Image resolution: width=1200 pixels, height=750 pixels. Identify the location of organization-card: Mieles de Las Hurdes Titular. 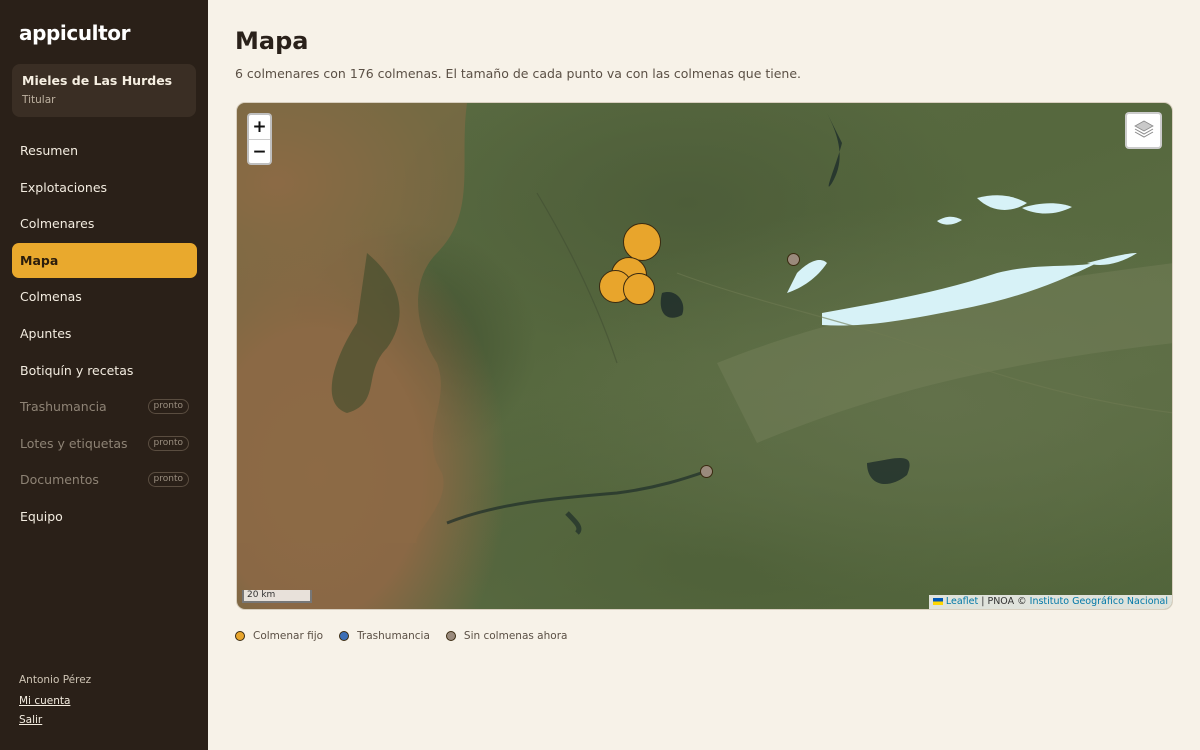
(104, 90).